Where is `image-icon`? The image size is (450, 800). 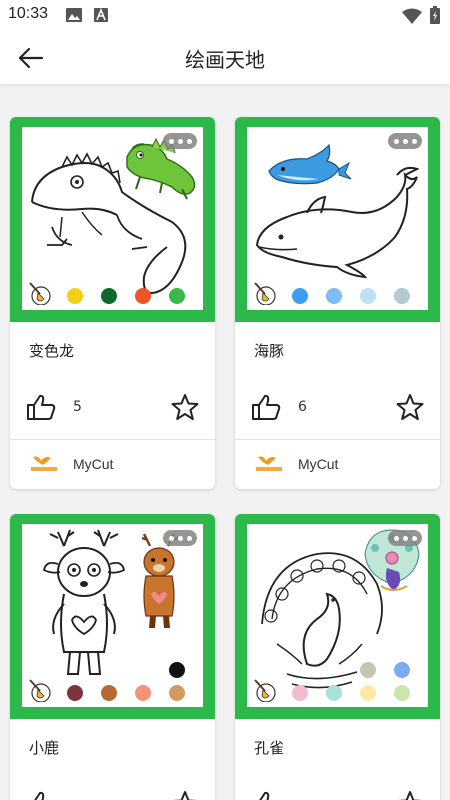
image-icon is located at coordinates (74, 15).